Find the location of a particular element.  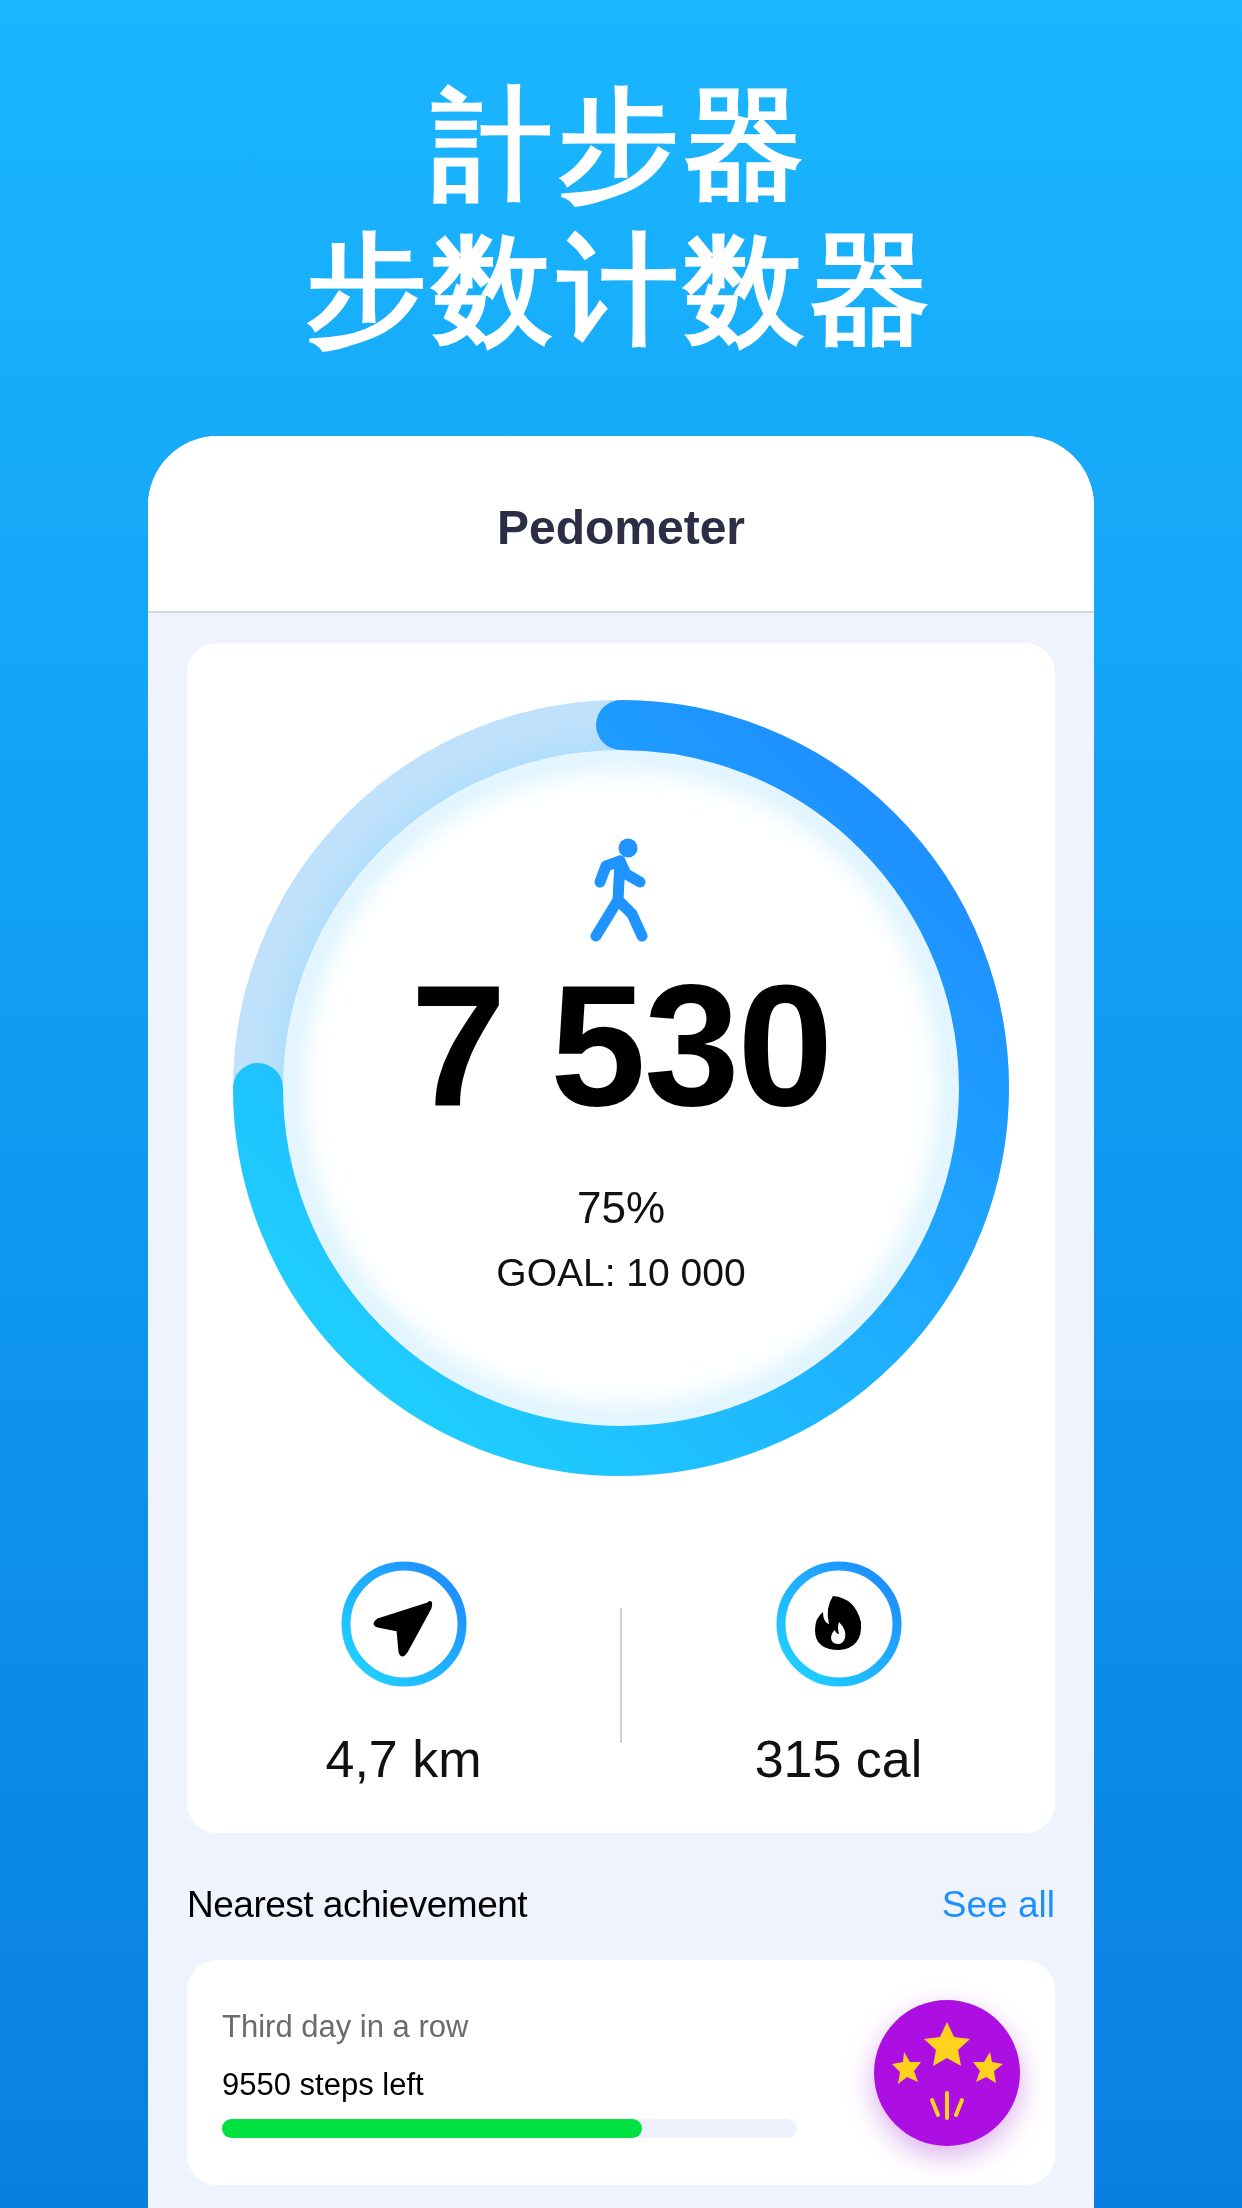

app-title: Pedometer is located at coordinates (621, 527).